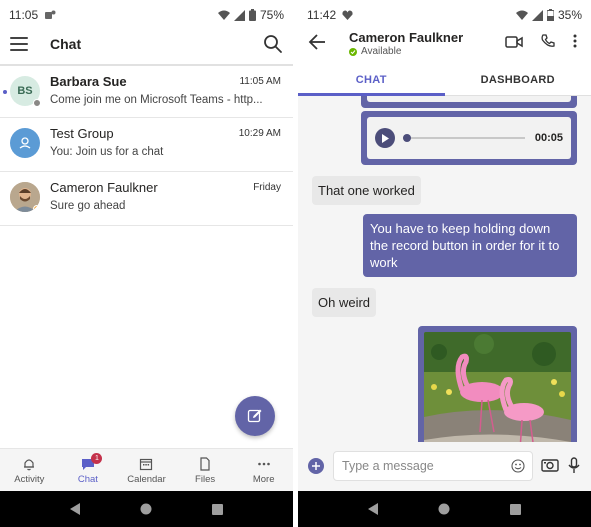  I want to click on page-title: Chat, so click(66, 44).